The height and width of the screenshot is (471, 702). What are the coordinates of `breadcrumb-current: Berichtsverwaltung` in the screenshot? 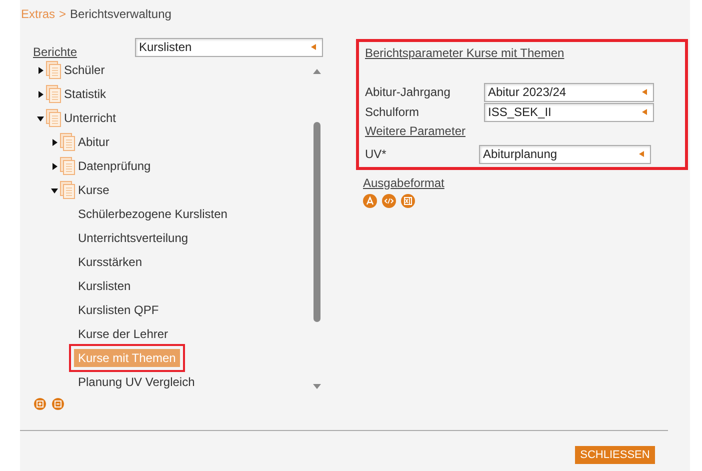 It's located at (121, 14).